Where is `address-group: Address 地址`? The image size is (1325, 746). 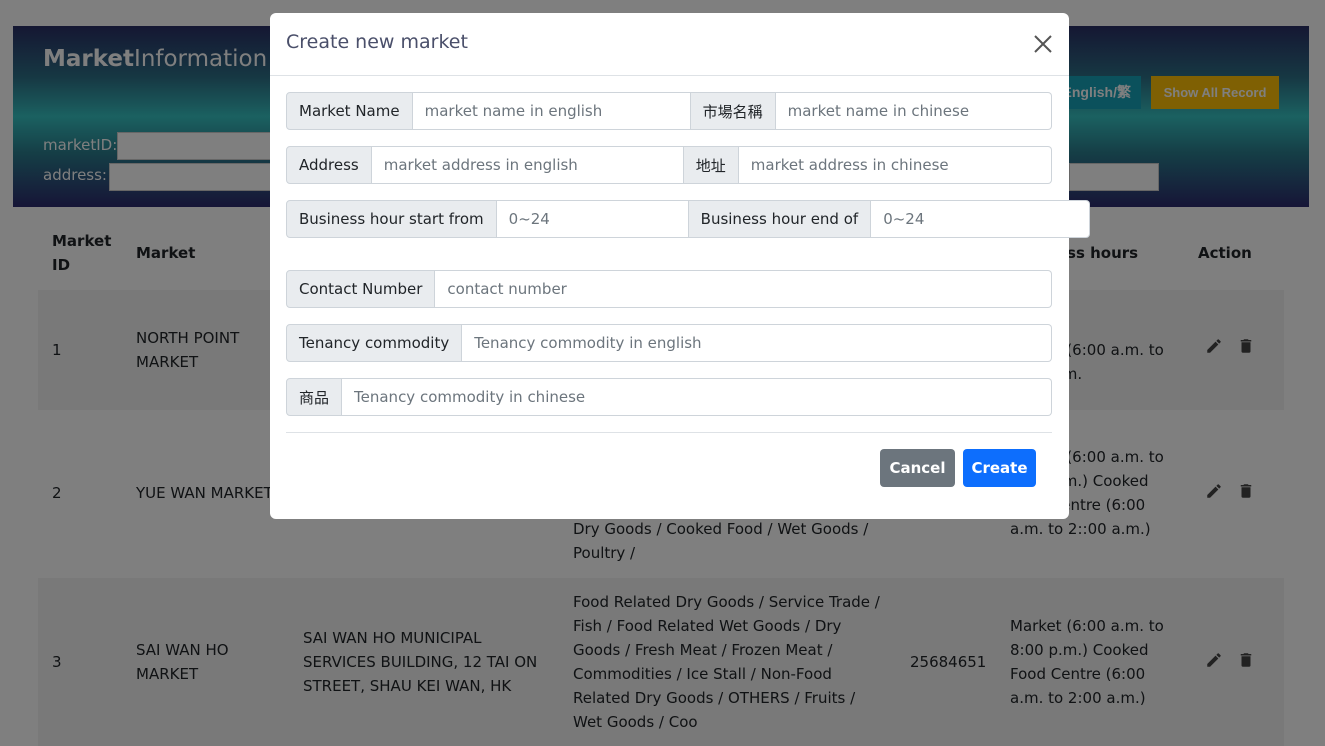
address-group: Address 地址 is located at coordinates (669, 165).